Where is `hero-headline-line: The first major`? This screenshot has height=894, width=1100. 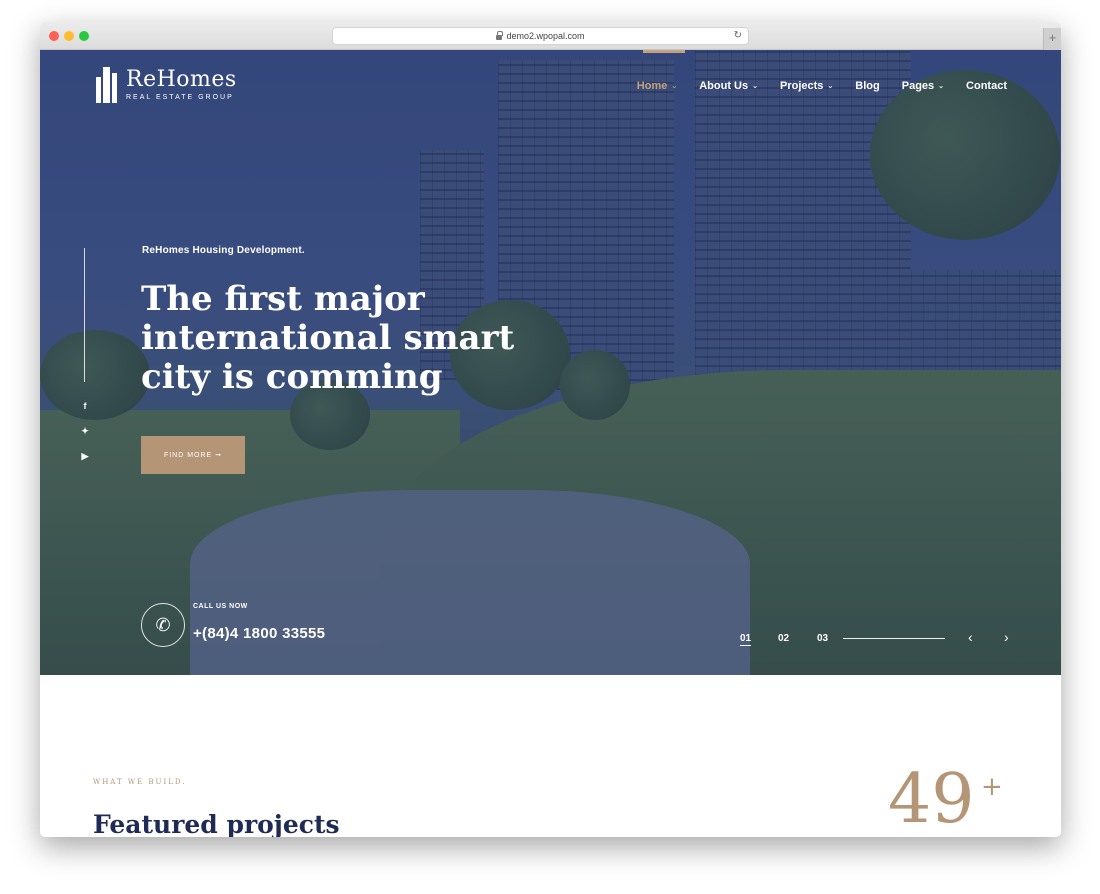
hero-headline-line: The first major is located at coordinates (283, 299).